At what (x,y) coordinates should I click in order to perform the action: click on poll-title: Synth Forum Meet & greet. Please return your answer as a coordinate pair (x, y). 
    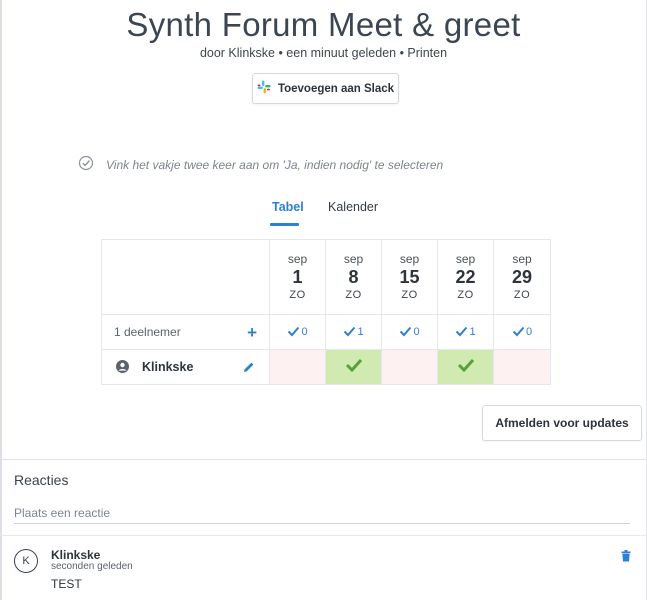
    Looking at the image, I should click on (323, 24).